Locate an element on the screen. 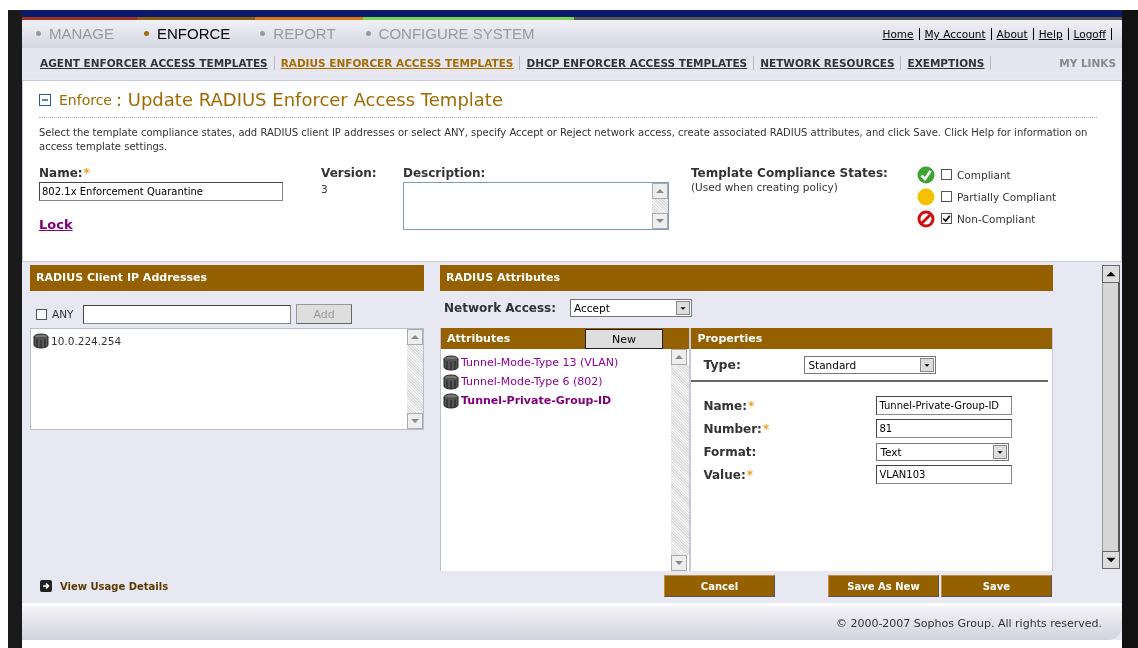 Image resolution: width=1138 pixels, height=648 pixels. compliance-state-label: Compliant is located at coordinates (984, 174).